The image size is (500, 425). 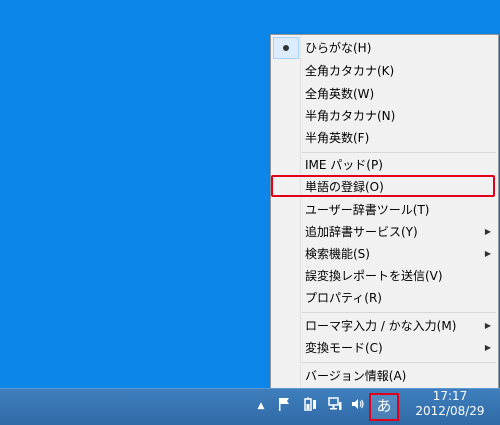 I want to click on menu-item-label: ユーザー辞書ツール(T), so click(x=367, y=210).